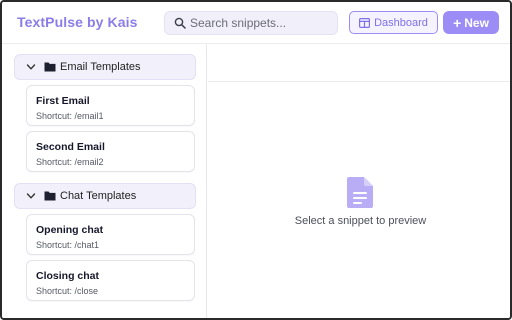 The width and height of the screenshot is (512, 320). I want to click on folder-email-templates: Email Templates, so click(105, 67).